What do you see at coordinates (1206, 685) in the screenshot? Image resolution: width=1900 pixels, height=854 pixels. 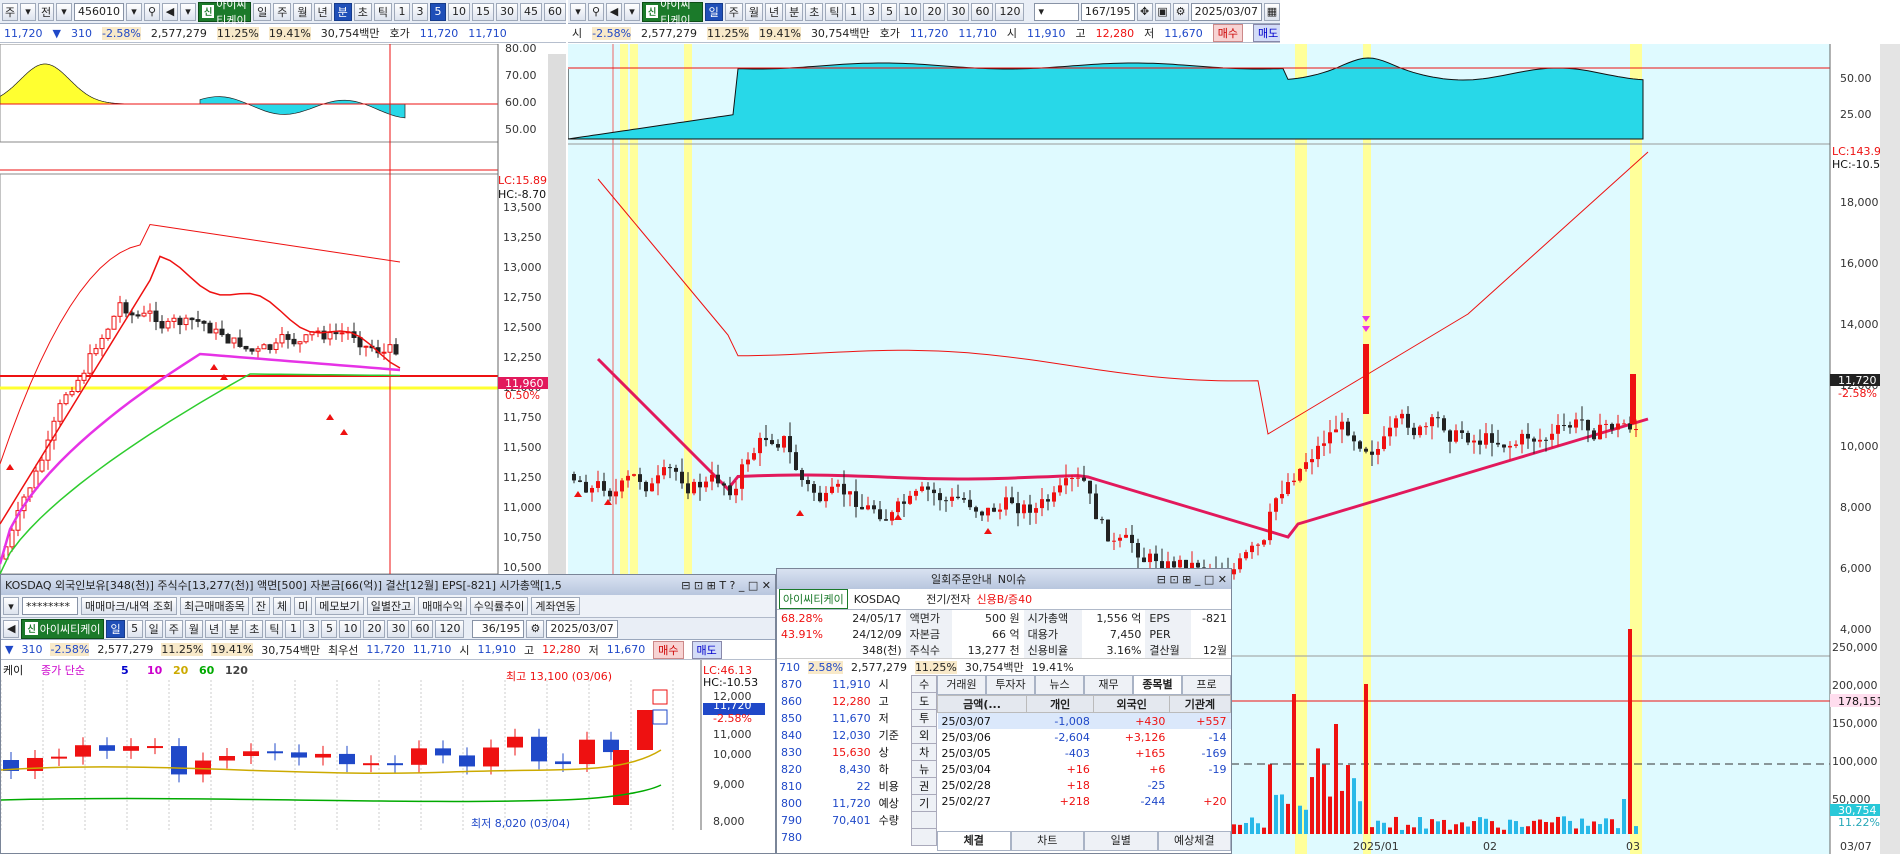 I see `flow-tab-5: 프로` at bounding box center [1206, 685].